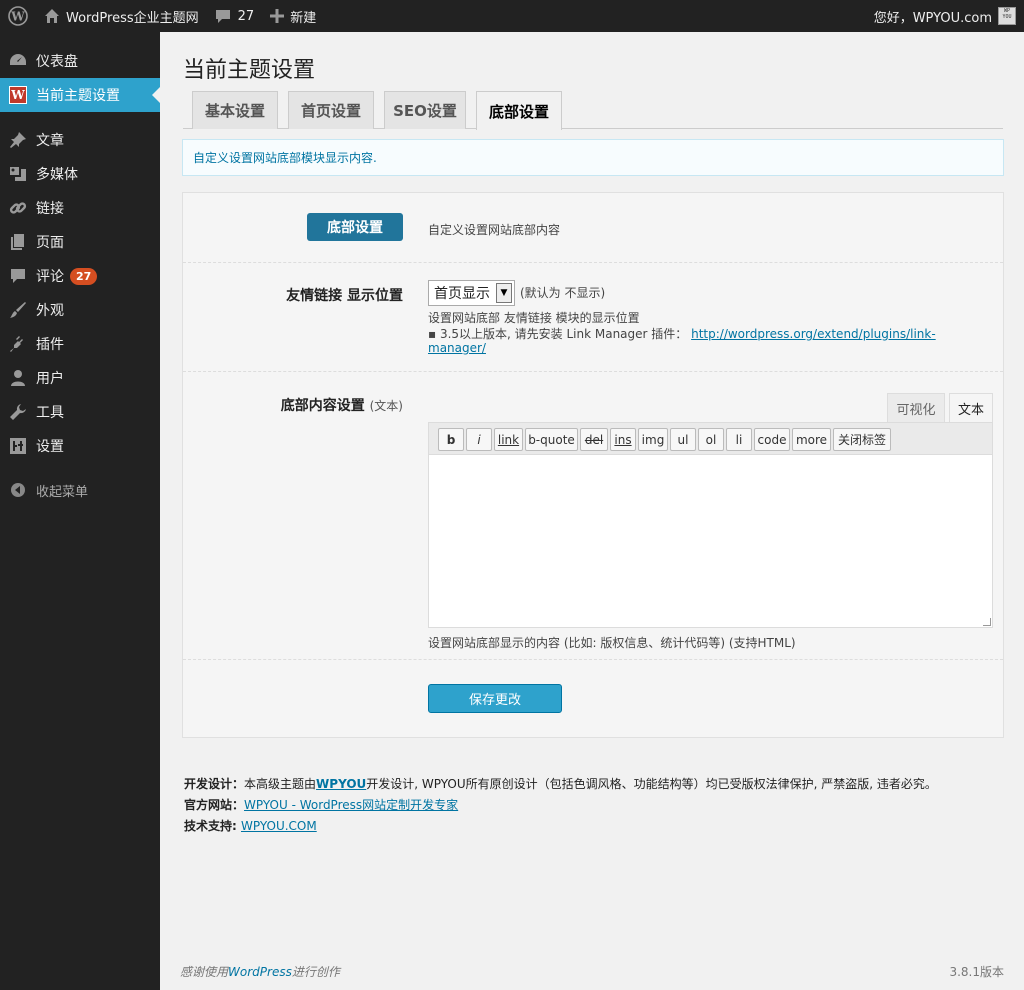  Describe the element at coordinates (280, 784) in the screenshot. I see `design-pre: 本高级主题由` at that location.